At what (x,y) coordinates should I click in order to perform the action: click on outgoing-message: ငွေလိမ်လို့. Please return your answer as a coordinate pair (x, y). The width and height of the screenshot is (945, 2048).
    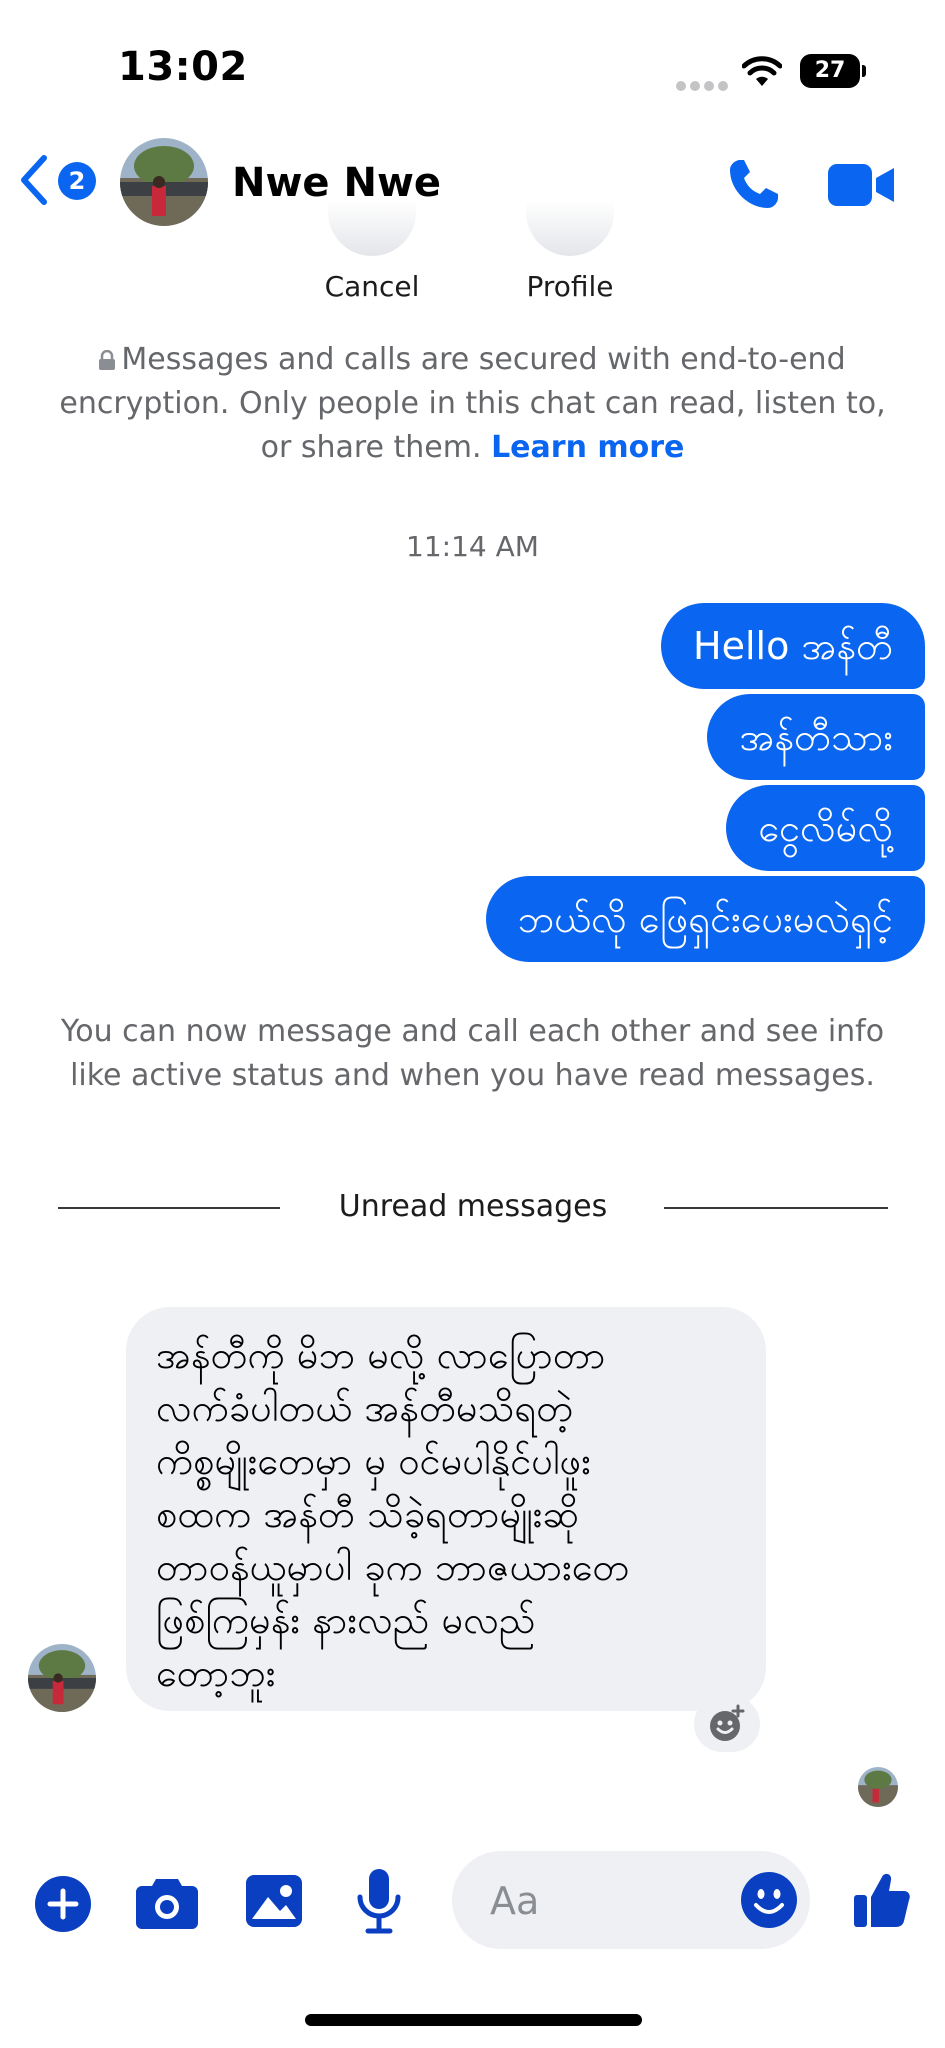
    Looking at the image, I should click on (825, 828).